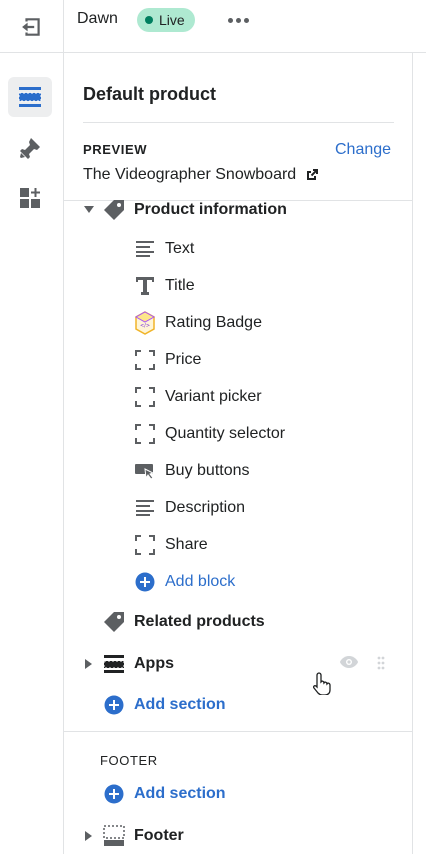 Image resolution: width=426 pixels, height=854 pixels. I want to click on section-label: Product information, so click(210, 209).